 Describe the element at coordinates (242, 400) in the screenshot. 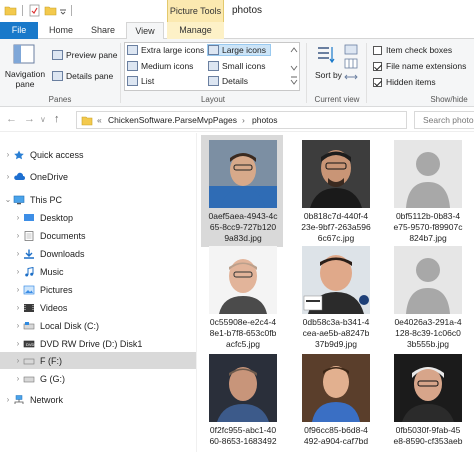

I see `file-tile: 0f2fc955-abc1-40 60-8653-1683492` at that location.